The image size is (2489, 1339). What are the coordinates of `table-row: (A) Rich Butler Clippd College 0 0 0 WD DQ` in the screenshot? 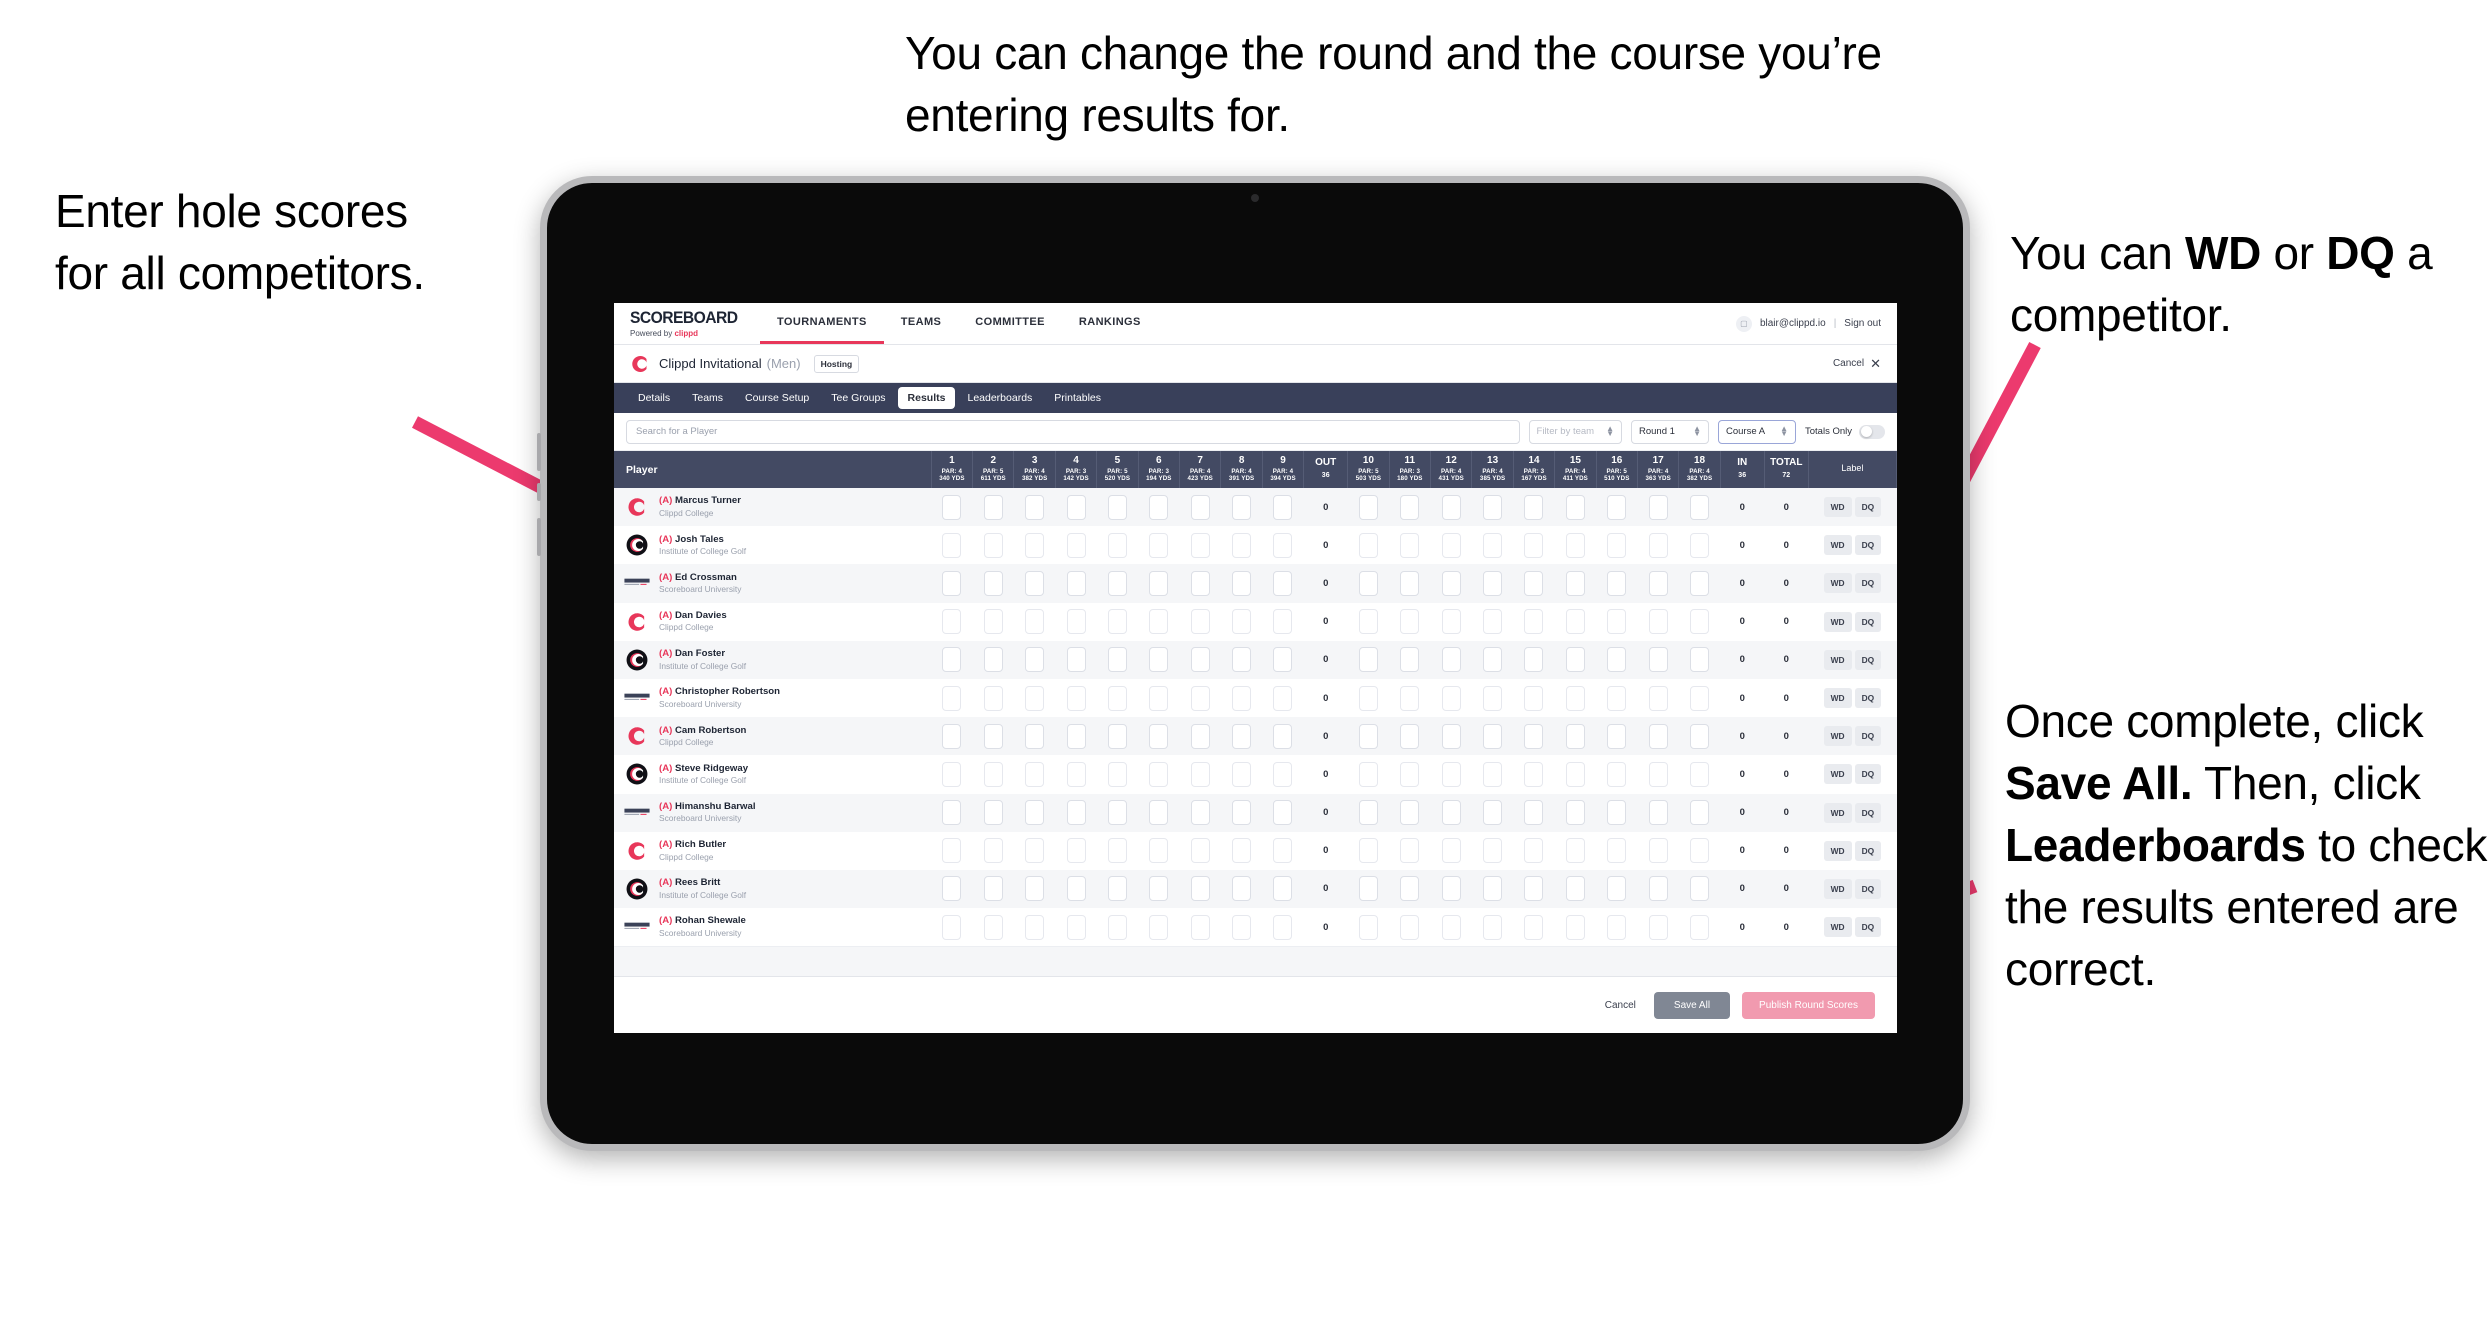 It's located at (1255, 850).